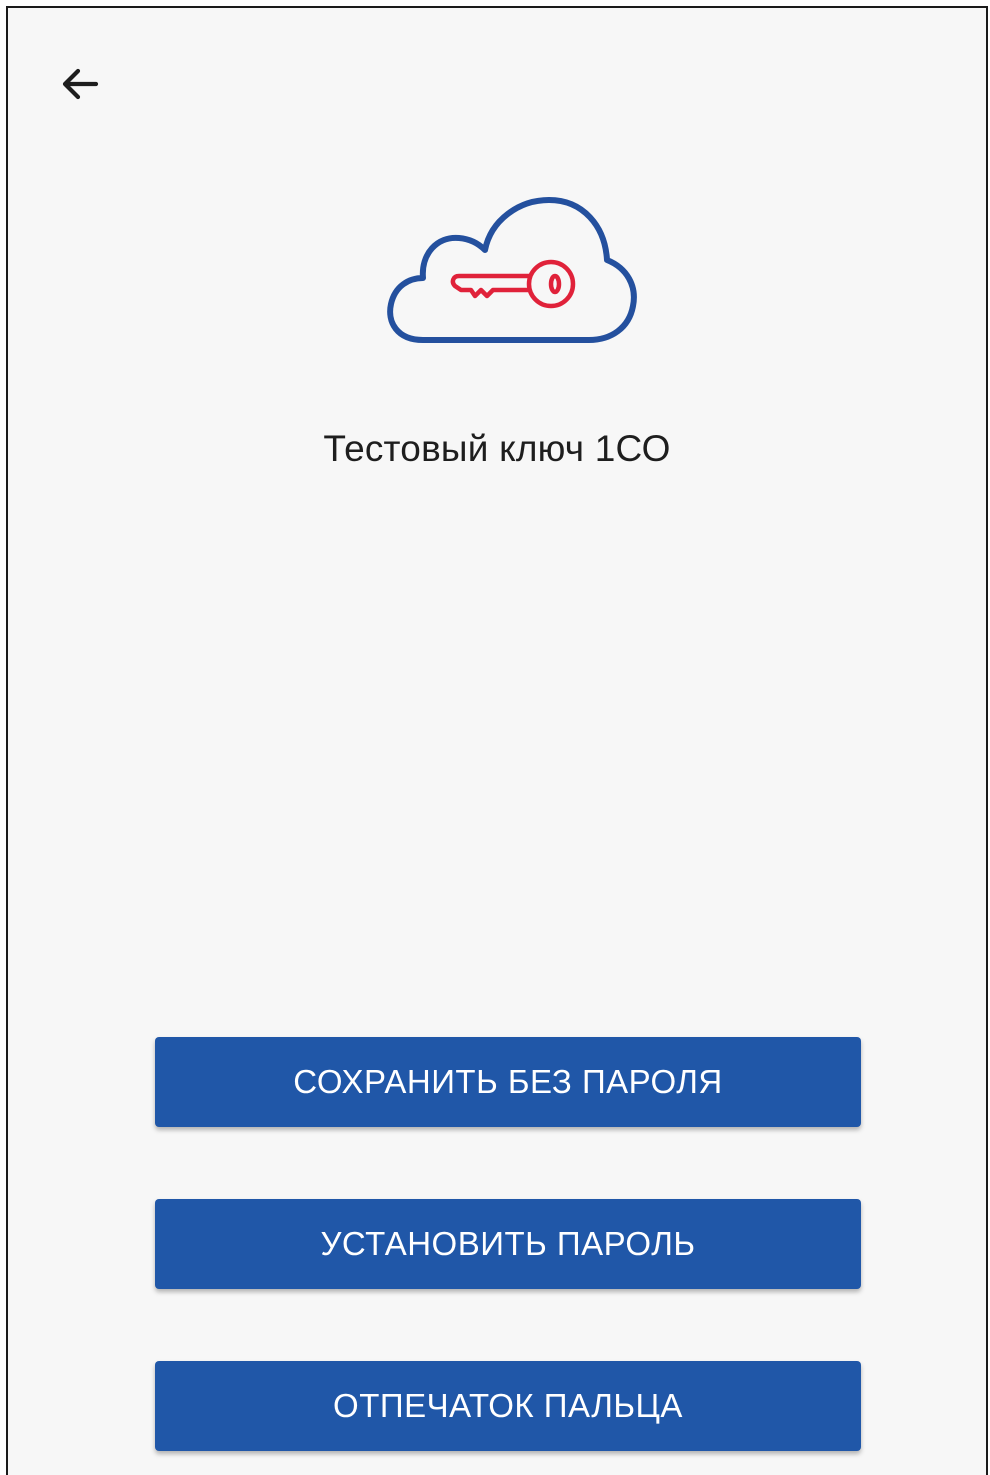 This screenshot has height=1475, width=990. Describe the element at coordinates (508, 1244) in the screenshot. I see `set-password-button: УСТАНОВИТЬ ПАРОЛЬ` at that location.